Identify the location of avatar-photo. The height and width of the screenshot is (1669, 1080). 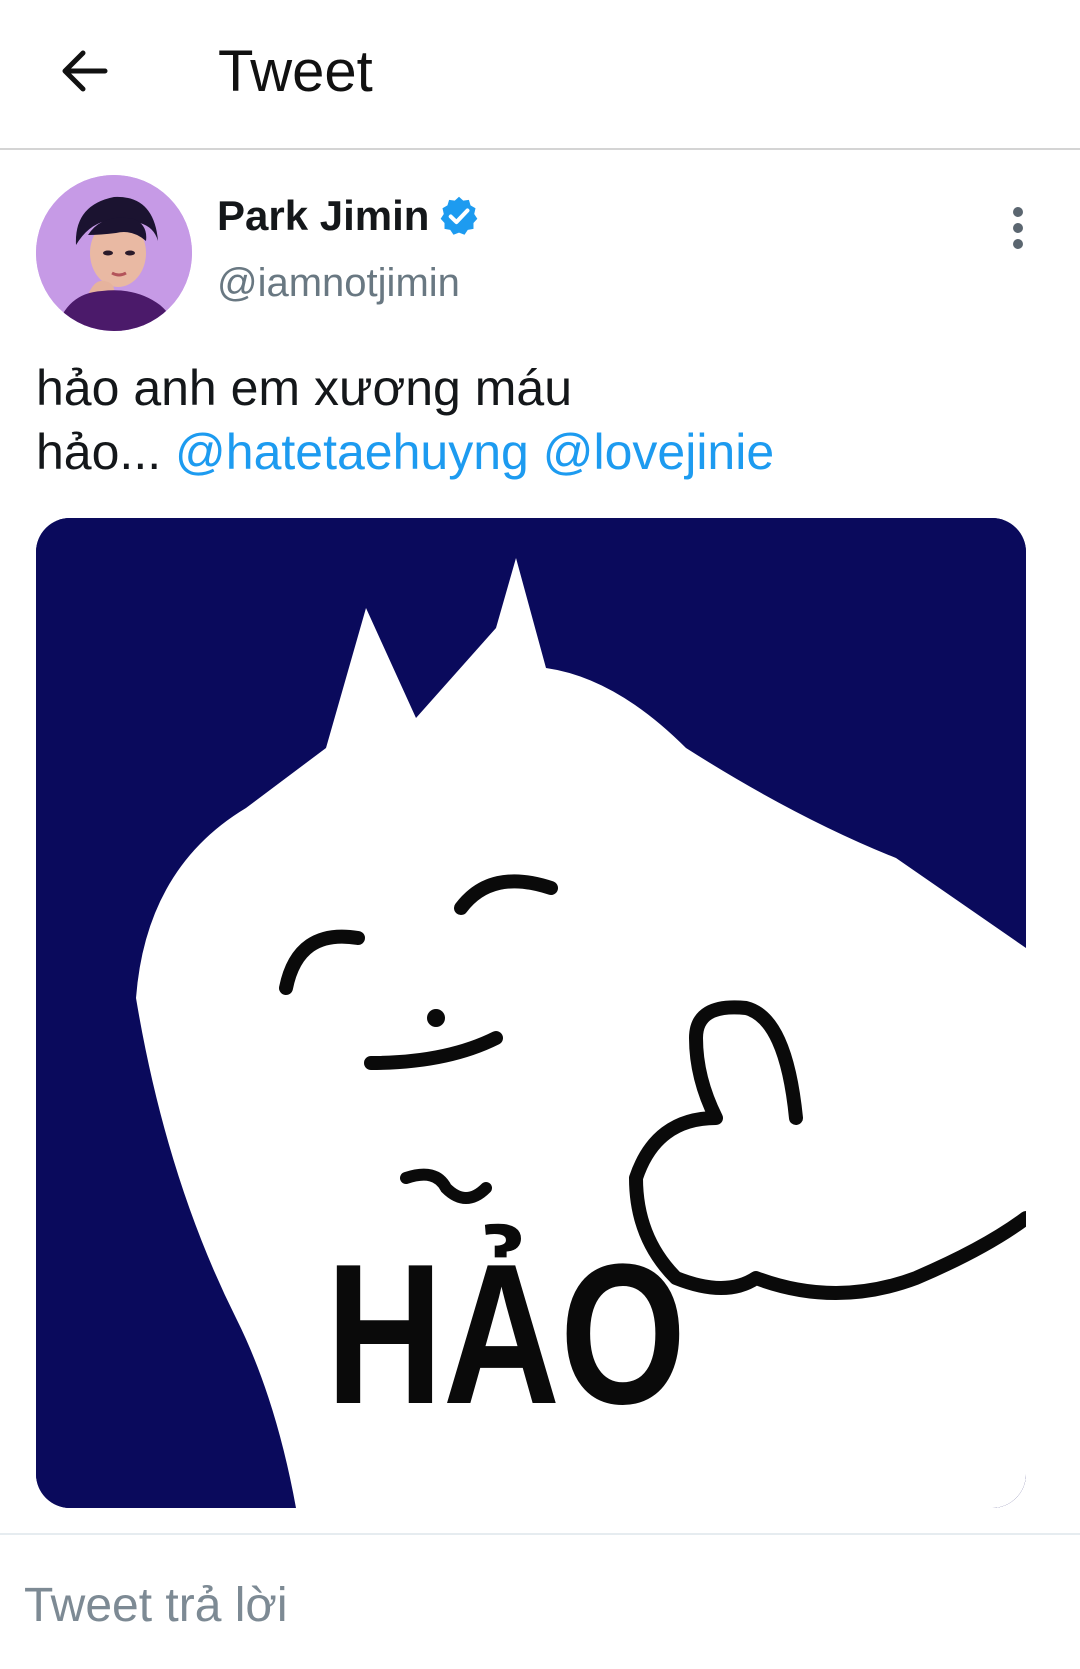
(114, 253).